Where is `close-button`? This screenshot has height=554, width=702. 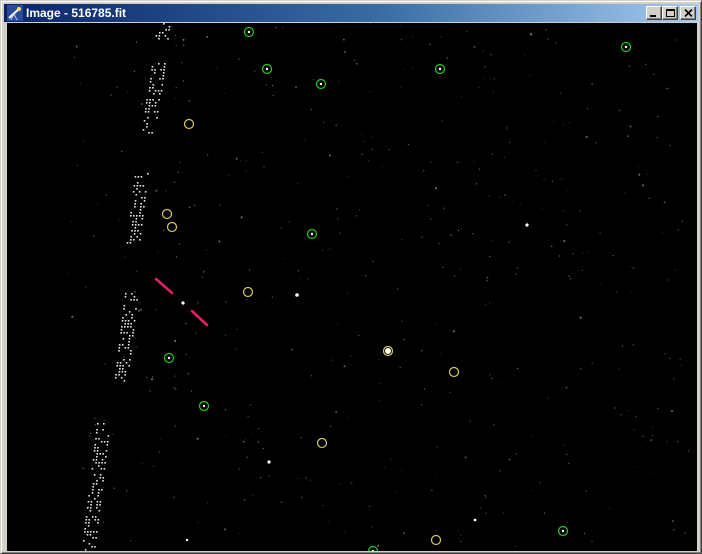
close-button is located at coordinates (688, 13).